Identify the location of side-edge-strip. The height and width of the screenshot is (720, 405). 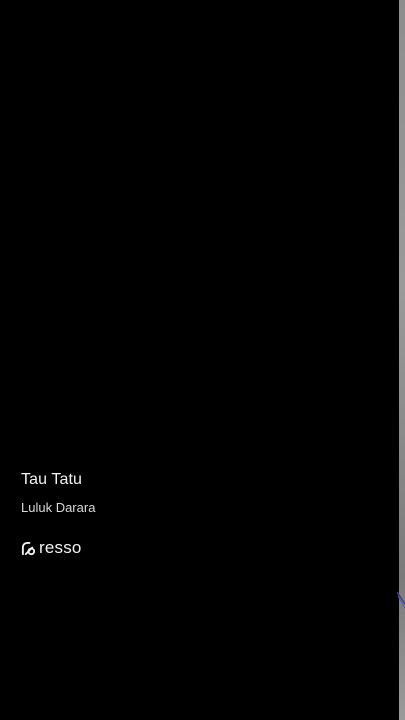
(402, 360).